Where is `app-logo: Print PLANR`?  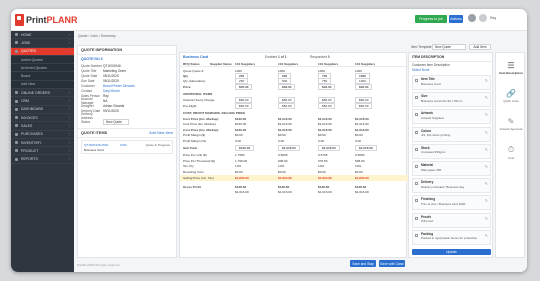 app-logo: Print PLANR is located at coordinates (46, 20).